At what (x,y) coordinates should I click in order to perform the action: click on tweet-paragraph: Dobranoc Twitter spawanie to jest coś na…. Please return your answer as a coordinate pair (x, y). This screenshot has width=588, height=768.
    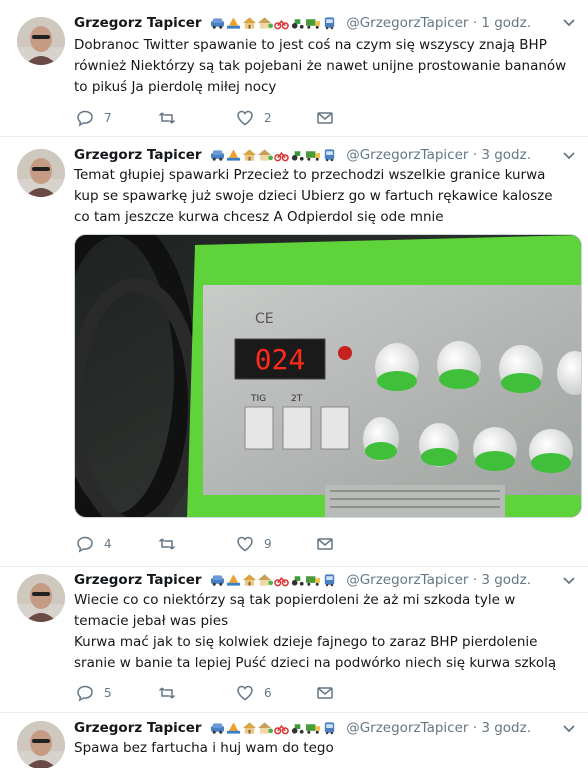
    Looking at the image, I should click on (320, 66).